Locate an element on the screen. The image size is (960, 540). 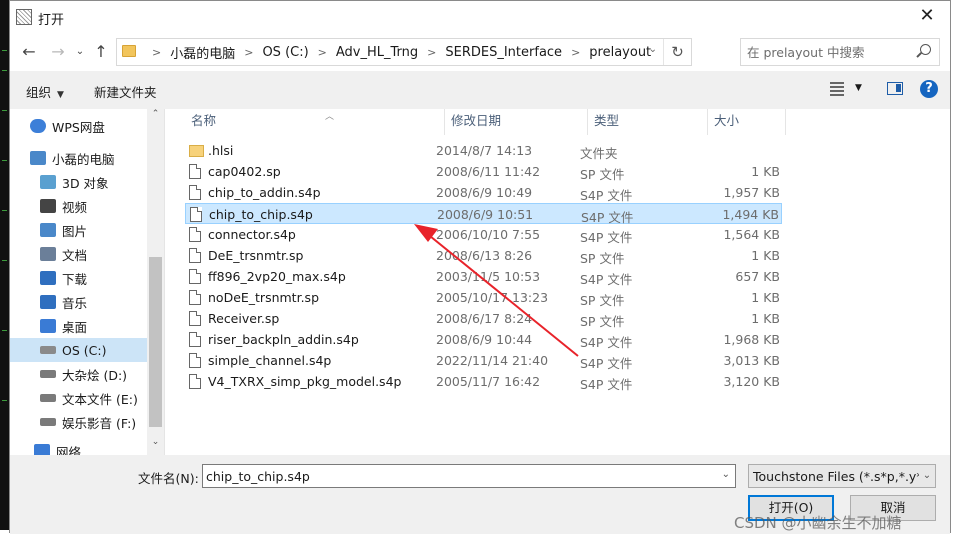
view-dropdown-icon: ▼ is located at coordinates (858, 88).